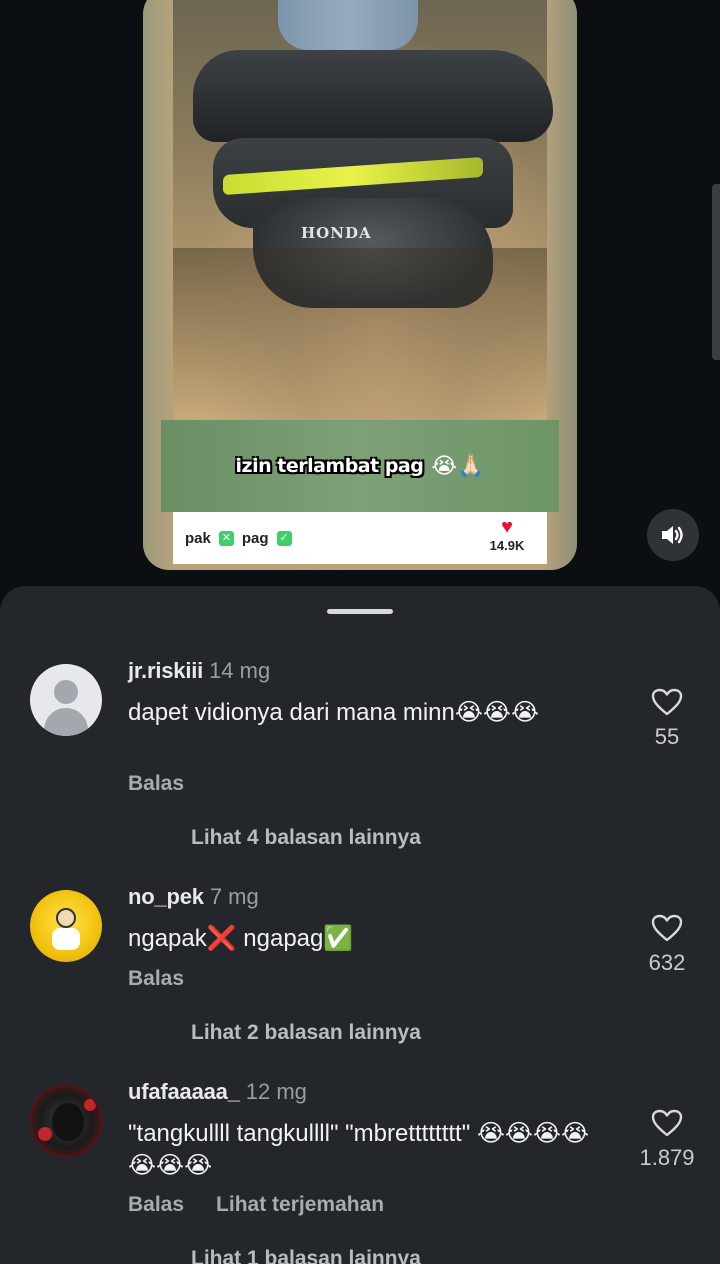 The width and height of the screenshot is (720, 1264). I want to click on like-button: 55, so click(667, 719).